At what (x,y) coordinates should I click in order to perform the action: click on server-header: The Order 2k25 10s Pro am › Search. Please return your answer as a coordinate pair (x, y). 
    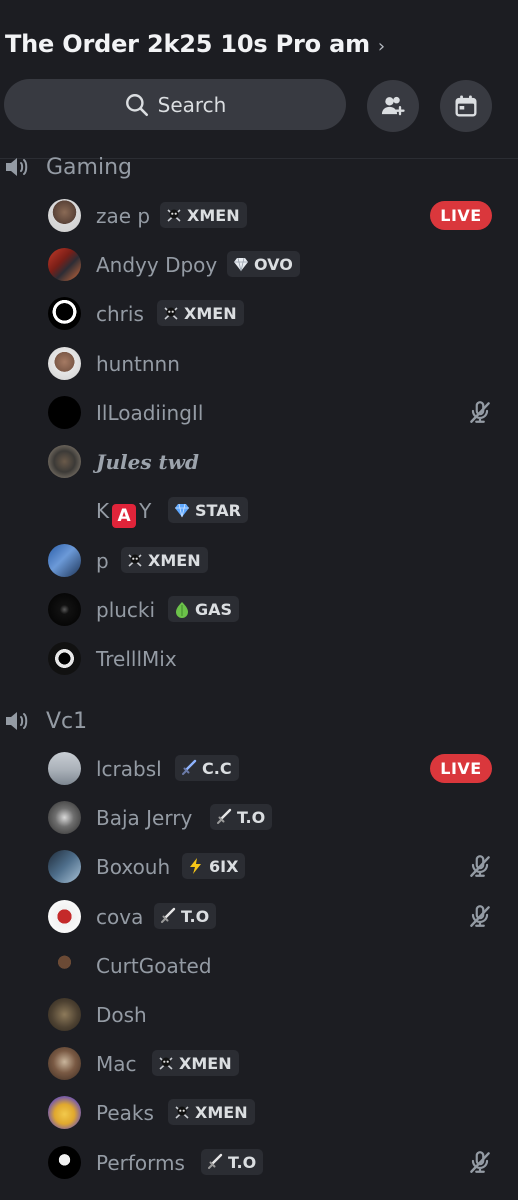
    Looking at the image, I should click on (259, 79).